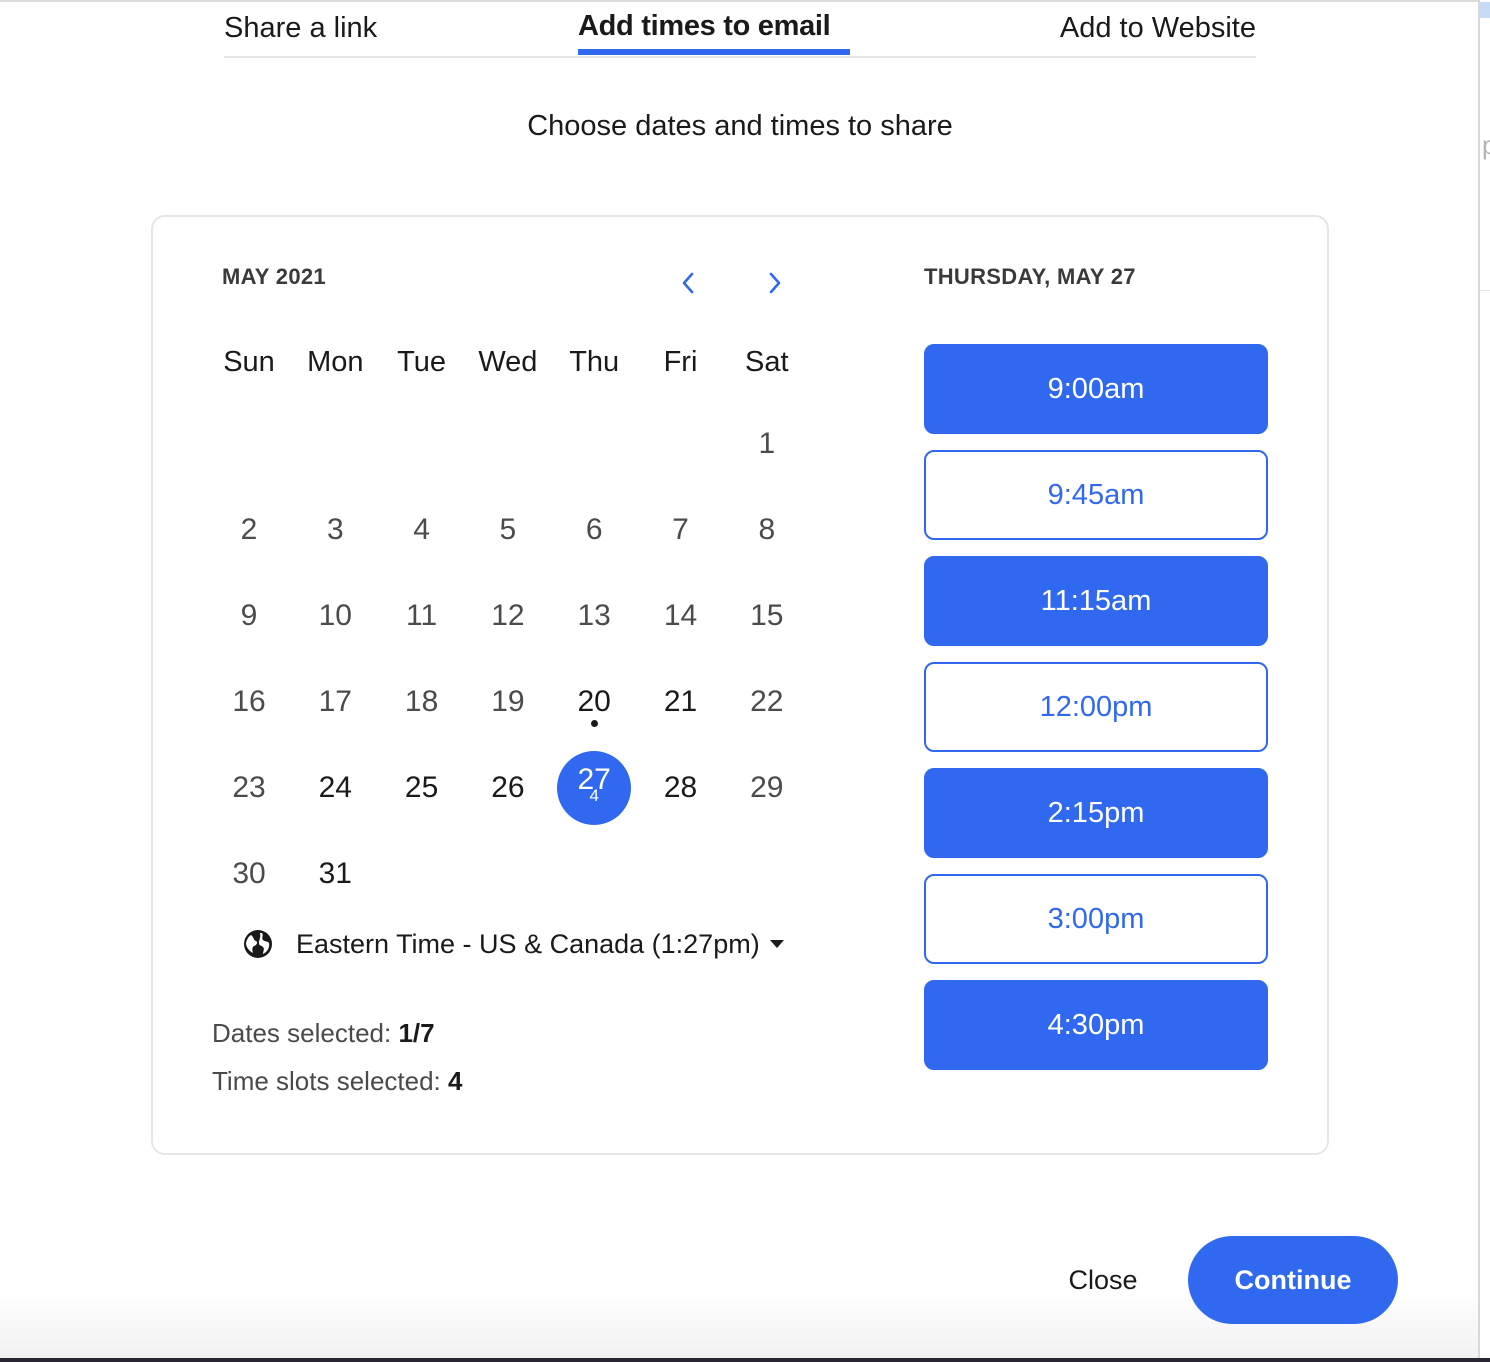  I want to click on day-number: 7, so click(680, 529).